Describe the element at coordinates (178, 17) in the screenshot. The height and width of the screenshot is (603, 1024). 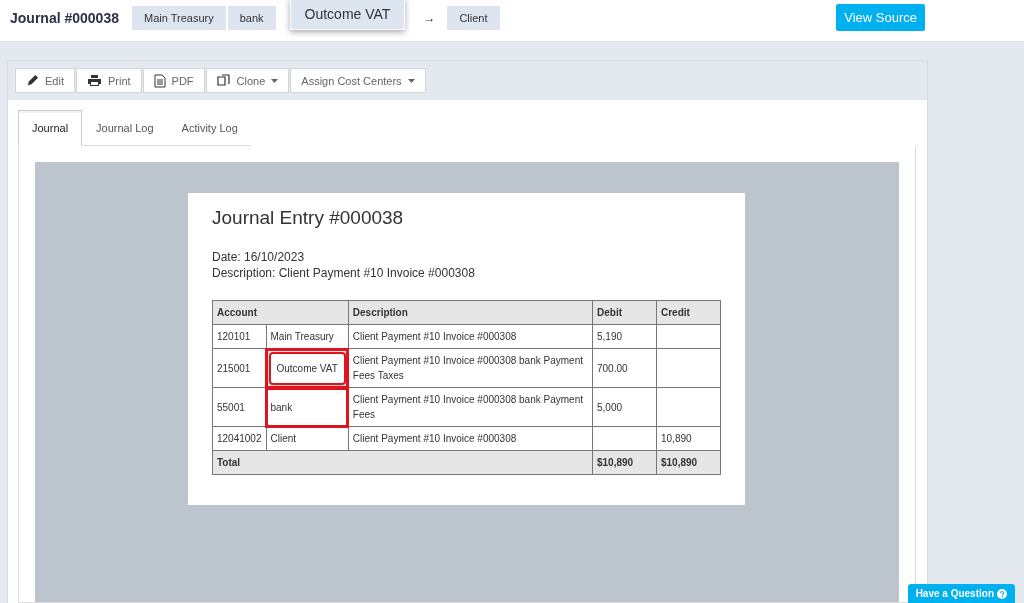
I see `account-chip: Main Treasury` at that location.